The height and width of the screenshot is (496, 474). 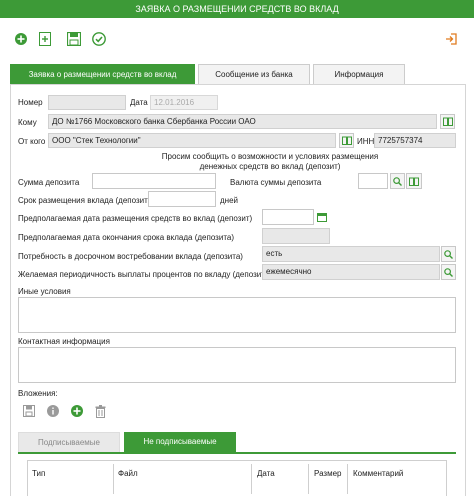 I want to click on term-unit: дней, so click(x=229, y=200).